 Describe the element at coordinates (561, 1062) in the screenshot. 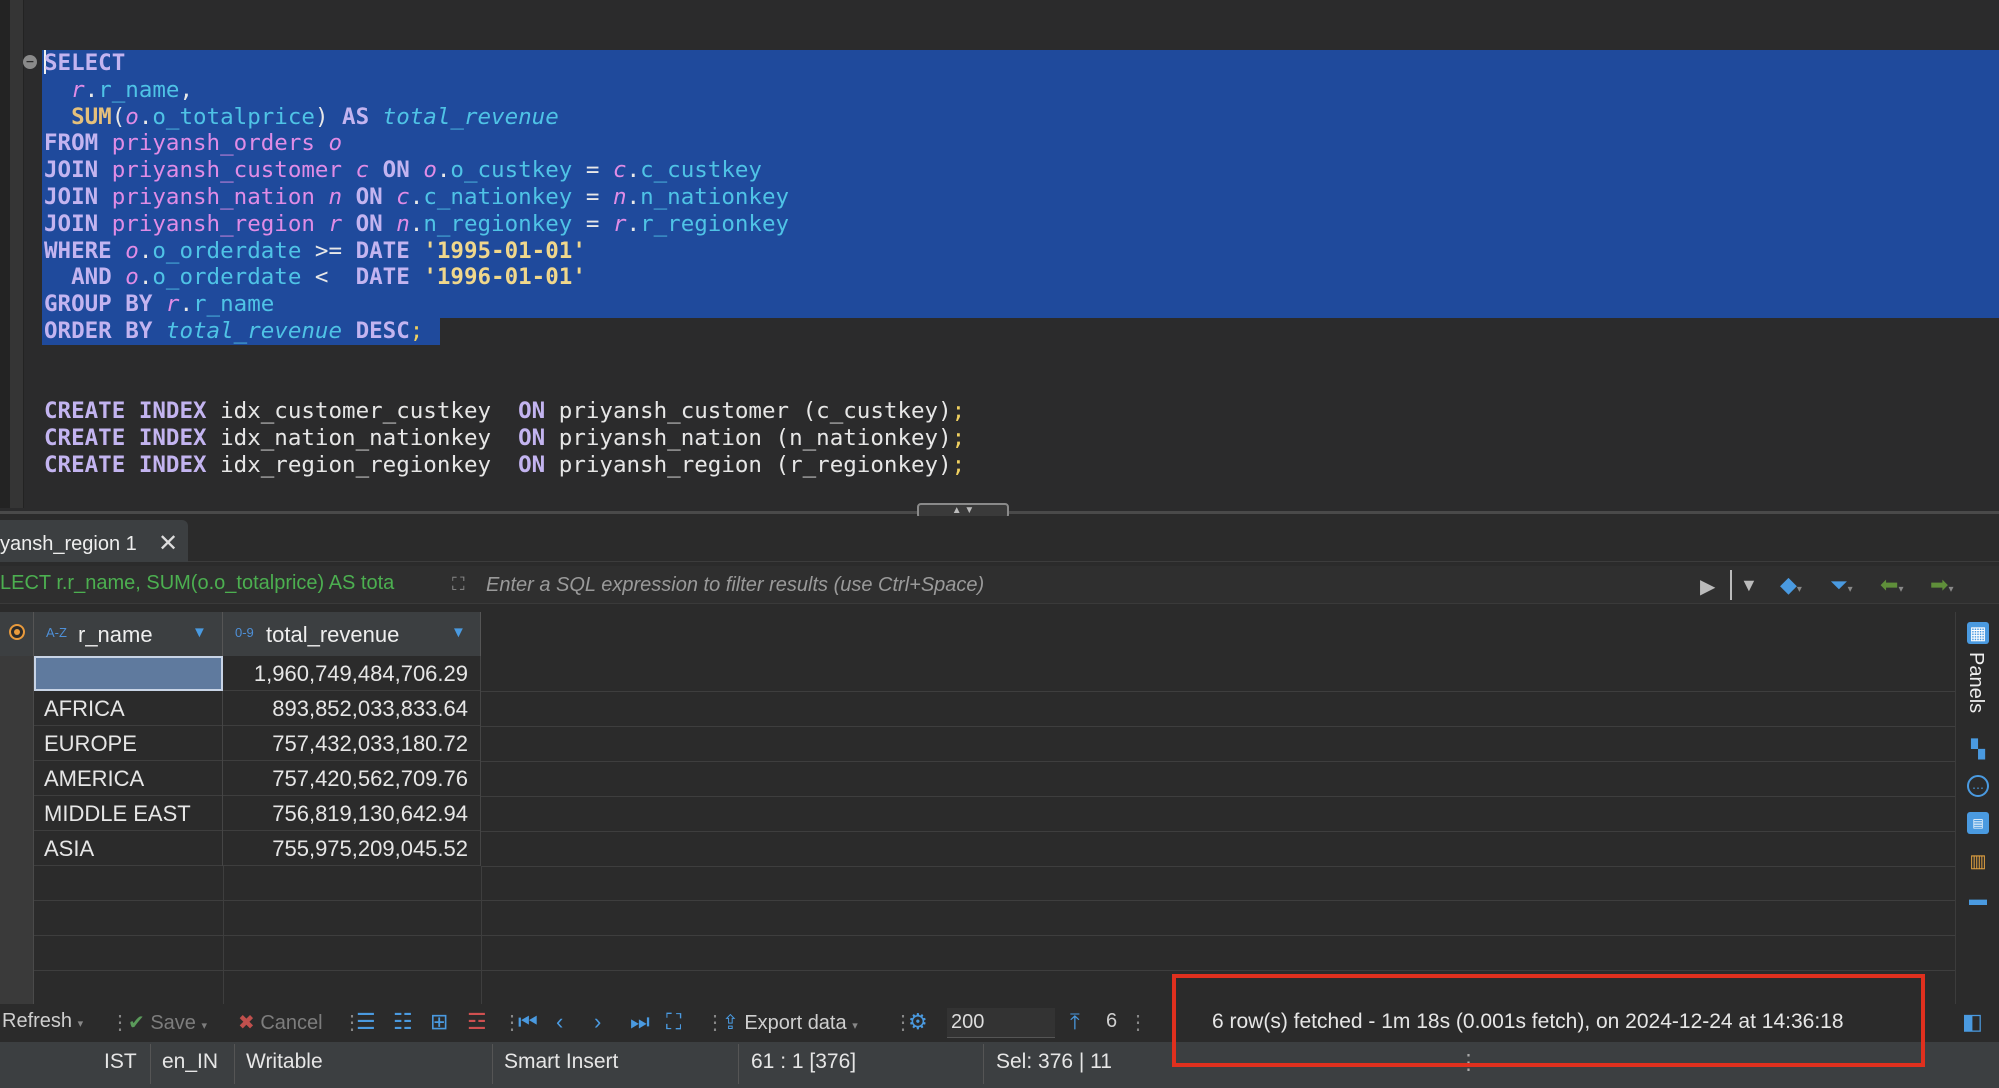

I see `insert-mode: Smart Insert` at that location.